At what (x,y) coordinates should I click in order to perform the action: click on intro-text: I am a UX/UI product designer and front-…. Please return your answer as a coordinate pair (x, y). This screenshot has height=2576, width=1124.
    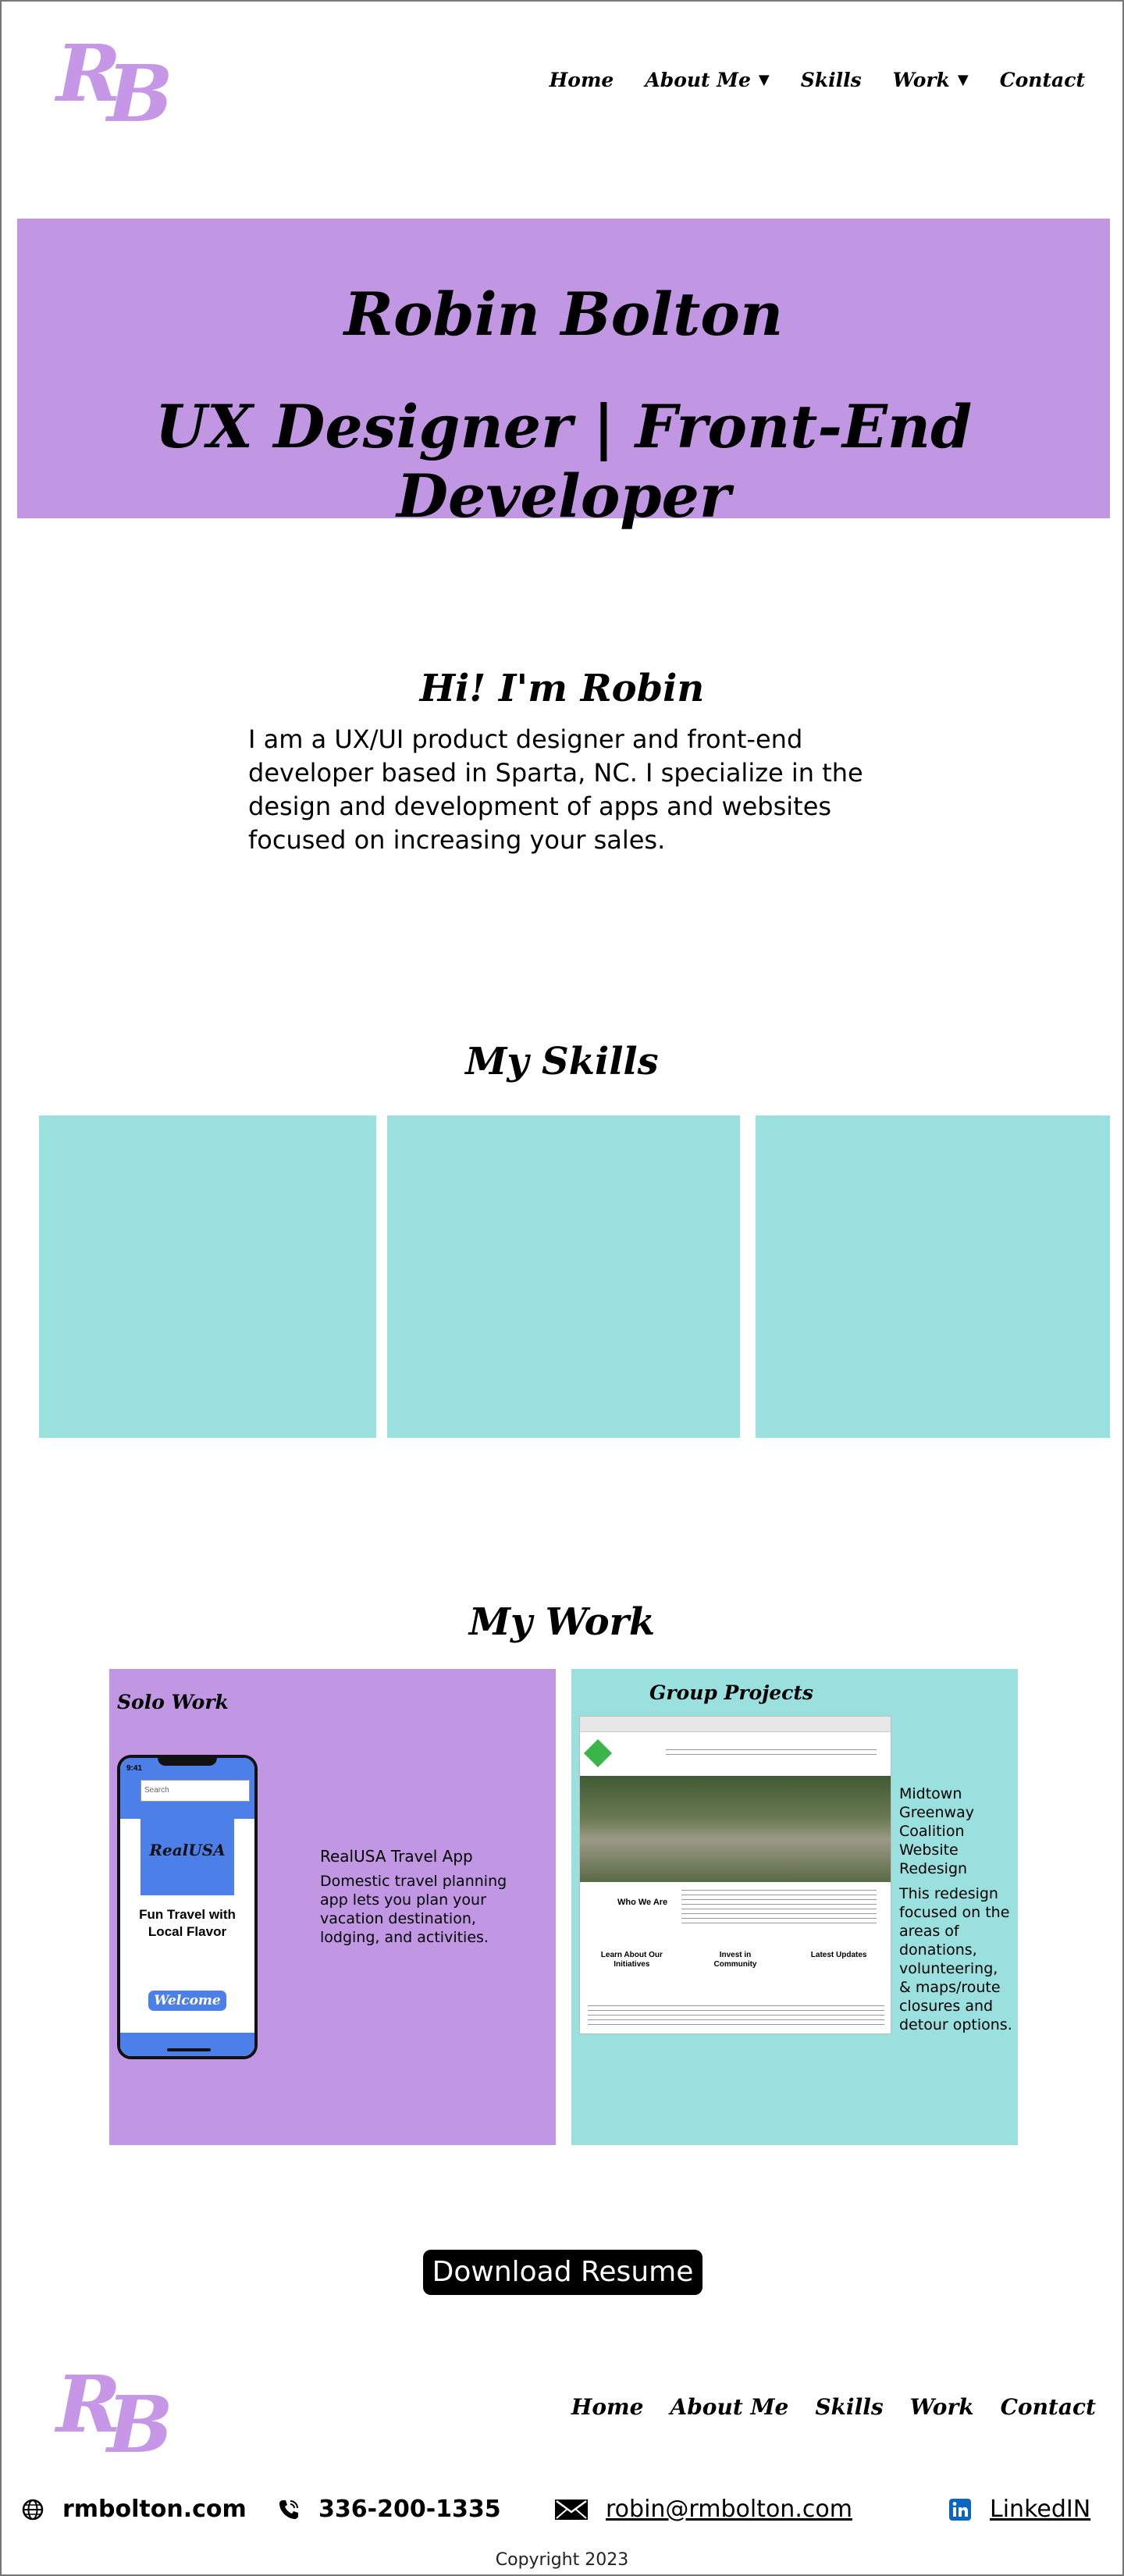
    Looking at the image, I should click on (555, 789).